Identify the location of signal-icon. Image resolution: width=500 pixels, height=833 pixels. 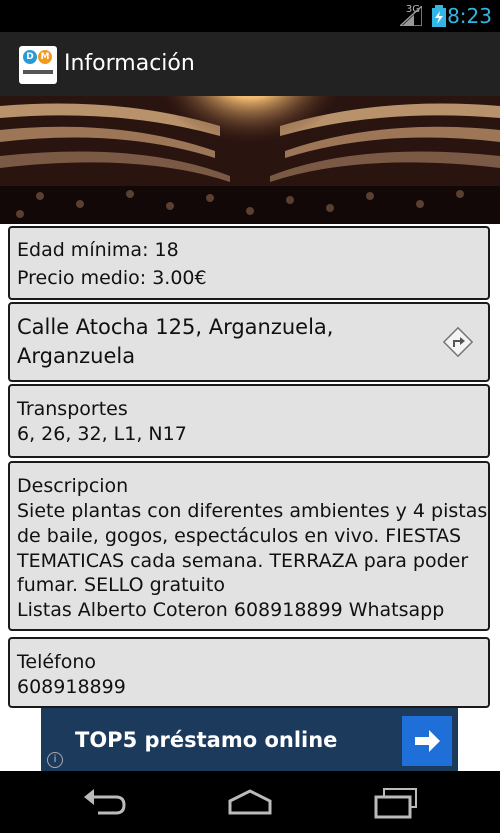
(411, 16).